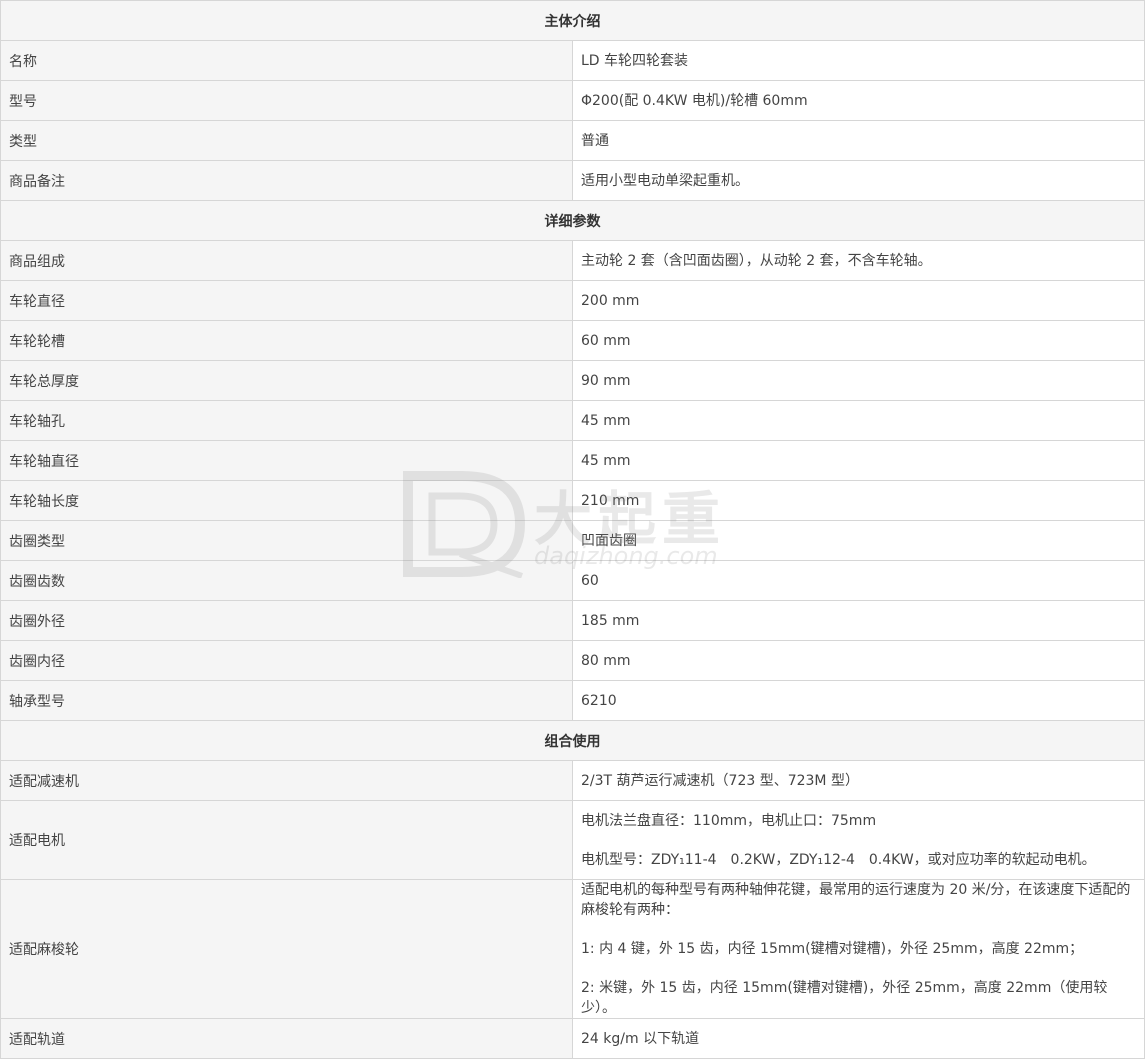 The width and height of the screenshot is (1145, 1059). I want to click on table-row: 商品备注 适用小型电动单梁起重机。, so click(572, 180).